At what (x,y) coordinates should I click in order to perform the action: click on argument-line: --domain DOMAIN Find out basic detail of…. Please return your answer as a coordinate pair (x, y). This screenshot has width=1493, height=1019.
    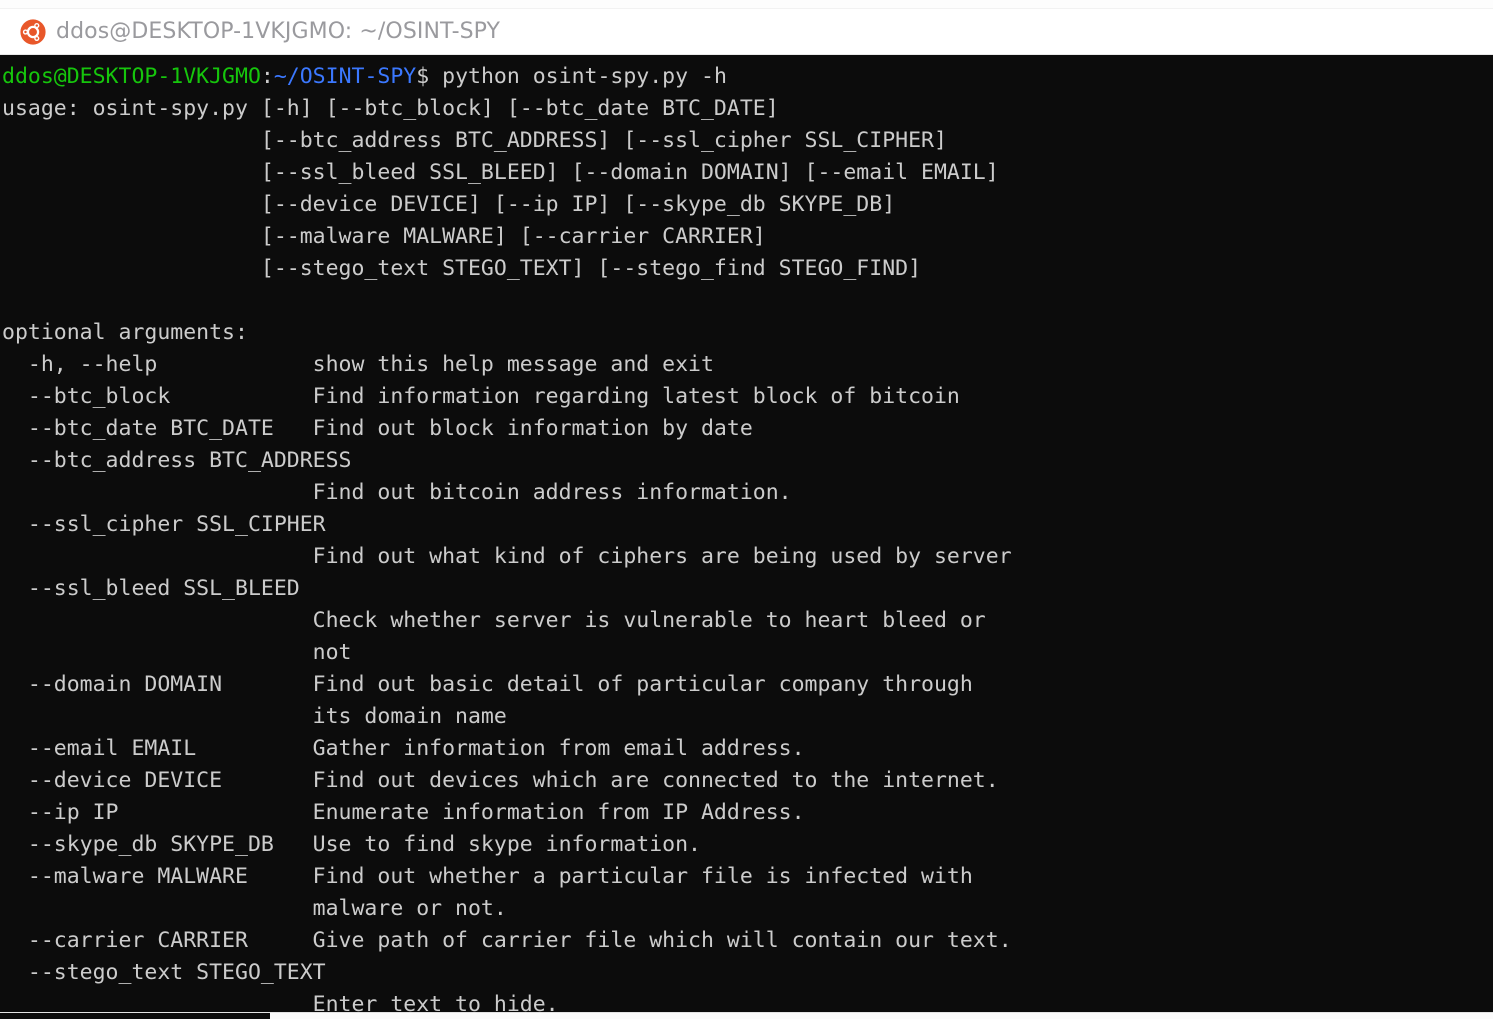
    Looking at the image, I should click on (487, 684).